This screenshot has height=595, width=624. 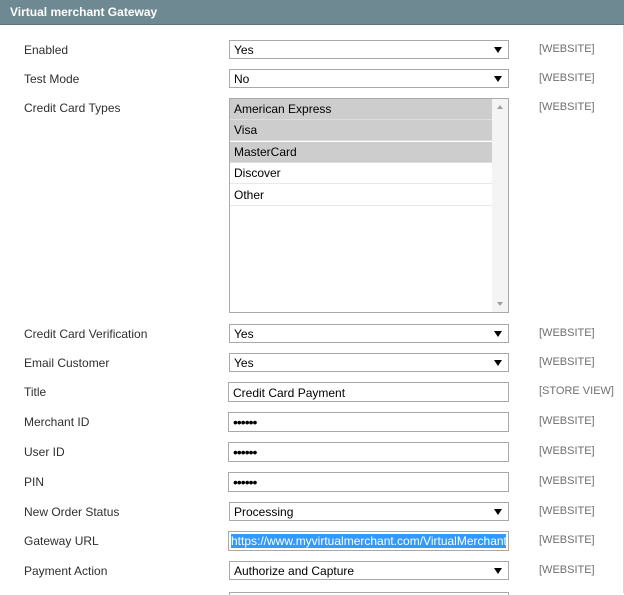 I want to click on cc-verification-scope: [WEBSITE], so click(x=567, y=333).